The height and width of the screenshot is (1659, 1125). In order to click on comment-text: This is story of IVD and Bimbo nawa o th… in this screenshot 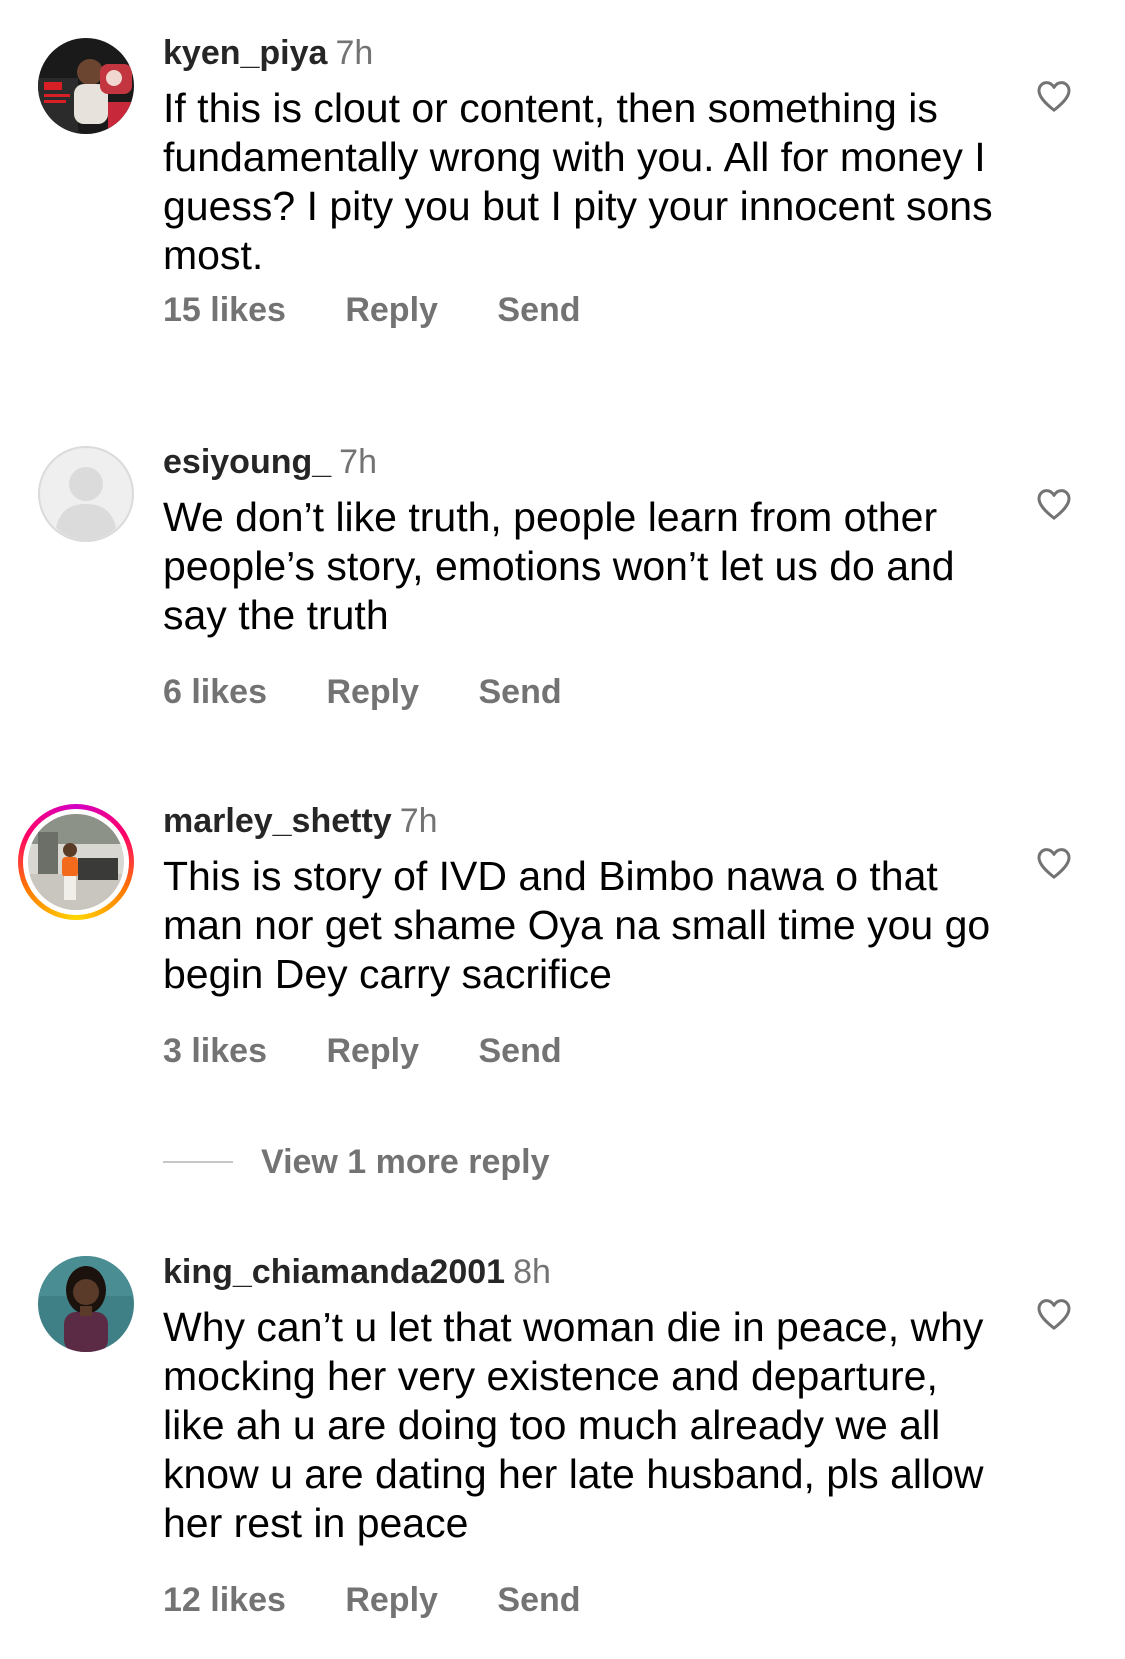, I will do `click(577, 925)`.